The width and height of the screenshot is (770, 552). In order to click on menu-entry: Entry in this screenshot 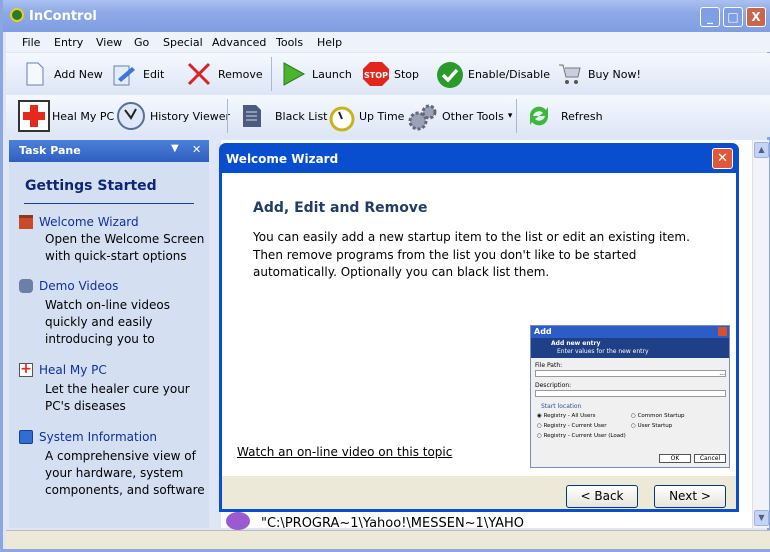, I will do `click(68, 42)`.